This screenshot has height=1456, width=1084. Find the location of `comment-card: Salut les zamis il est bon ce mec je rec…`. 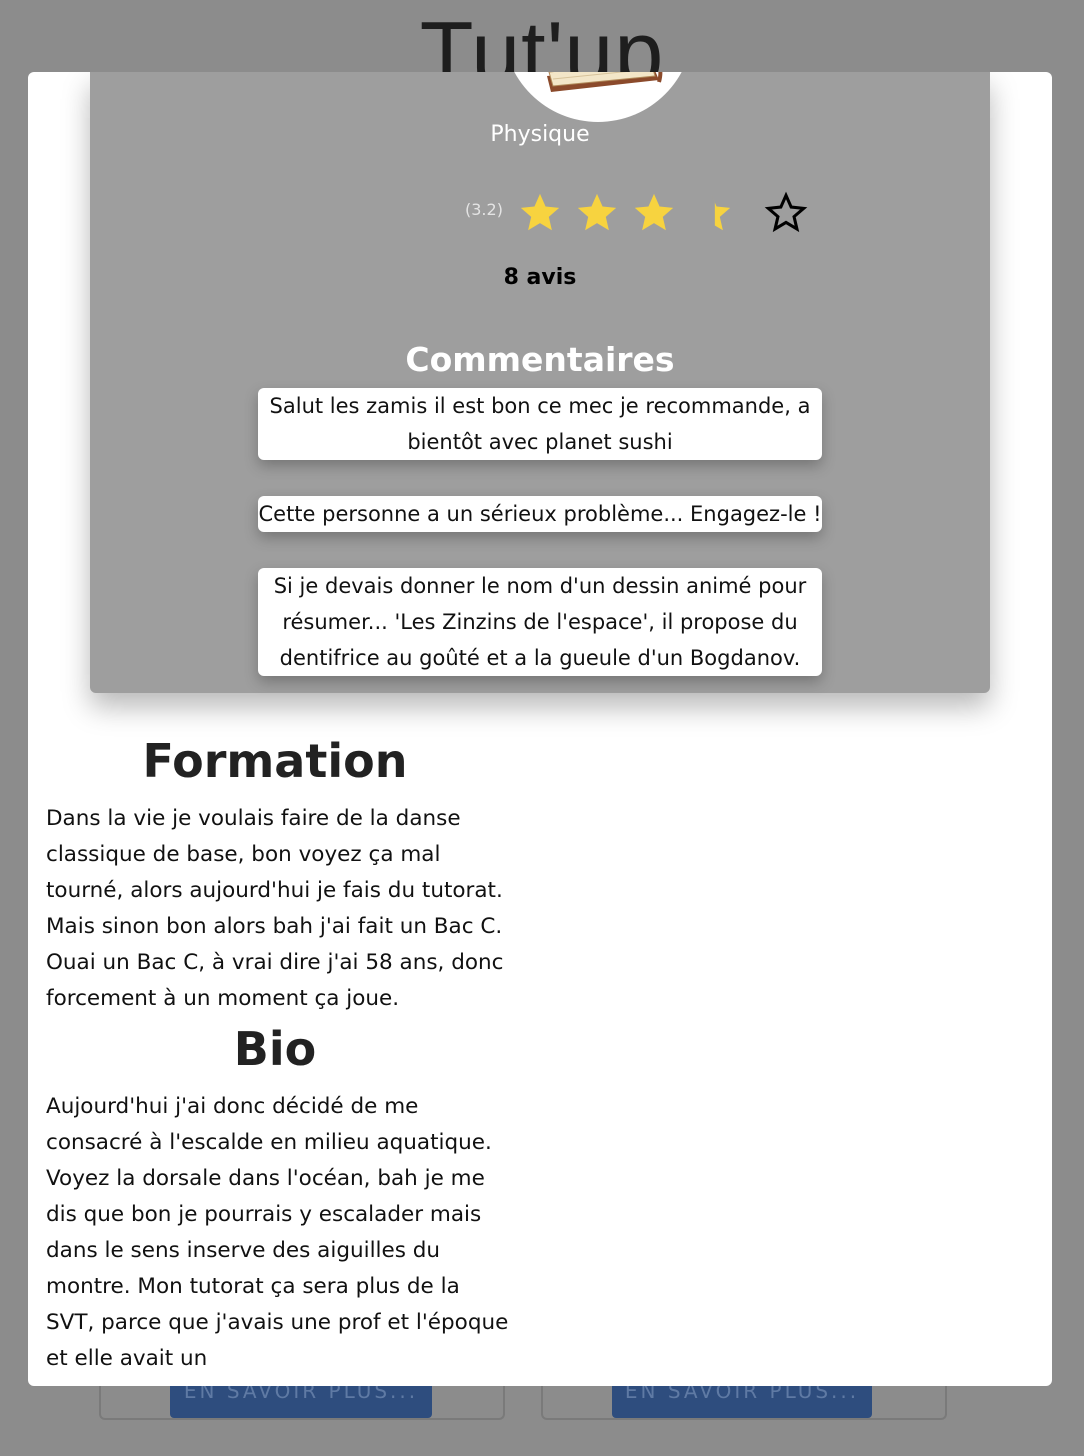

comment-card: Salut les zamis il est bon ce mec je rec… is located at coordinates (540, 424).